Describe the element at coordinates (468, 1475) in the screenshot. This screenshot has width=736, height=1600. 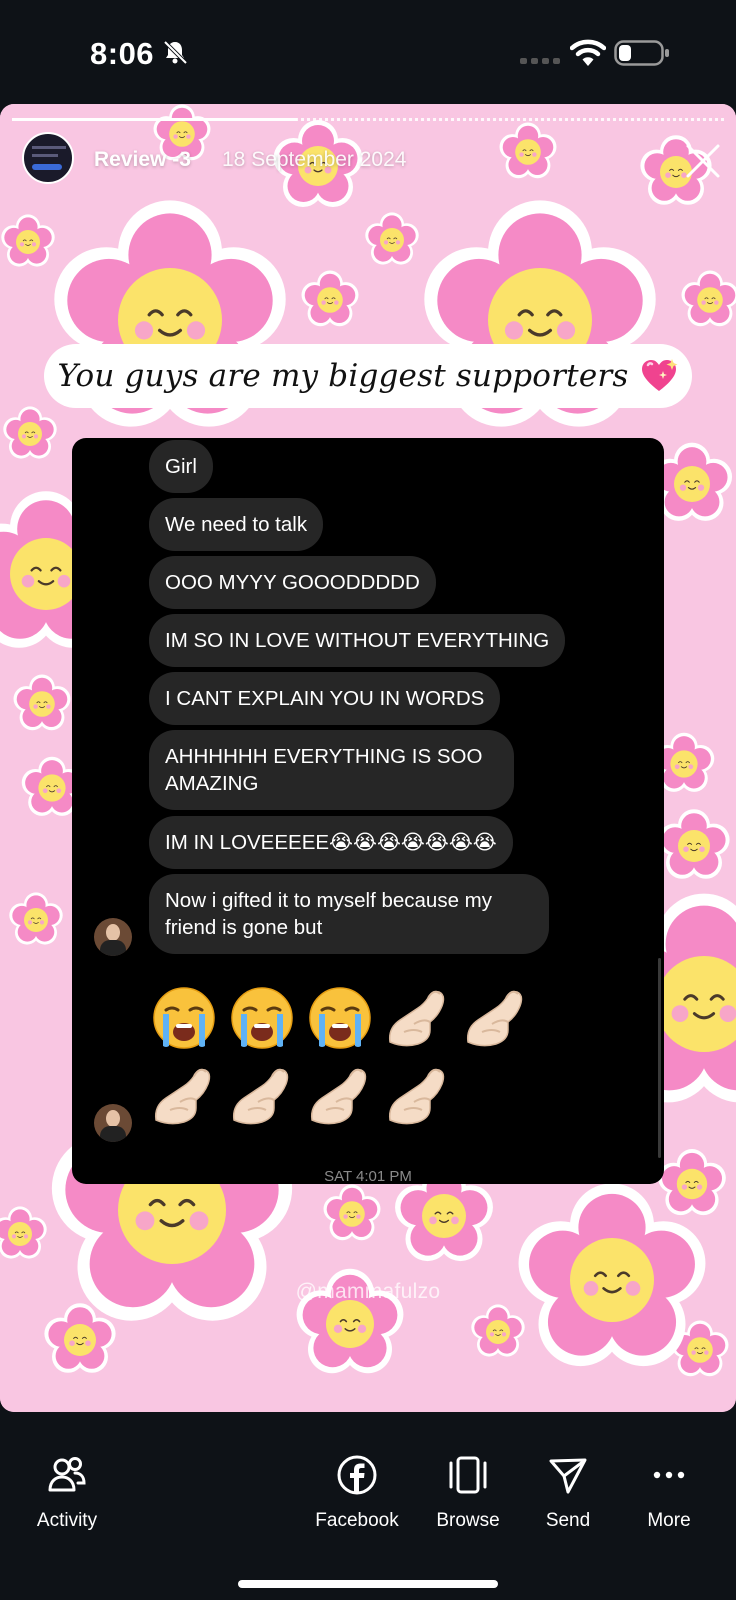
I see `browse-icon` at that location.